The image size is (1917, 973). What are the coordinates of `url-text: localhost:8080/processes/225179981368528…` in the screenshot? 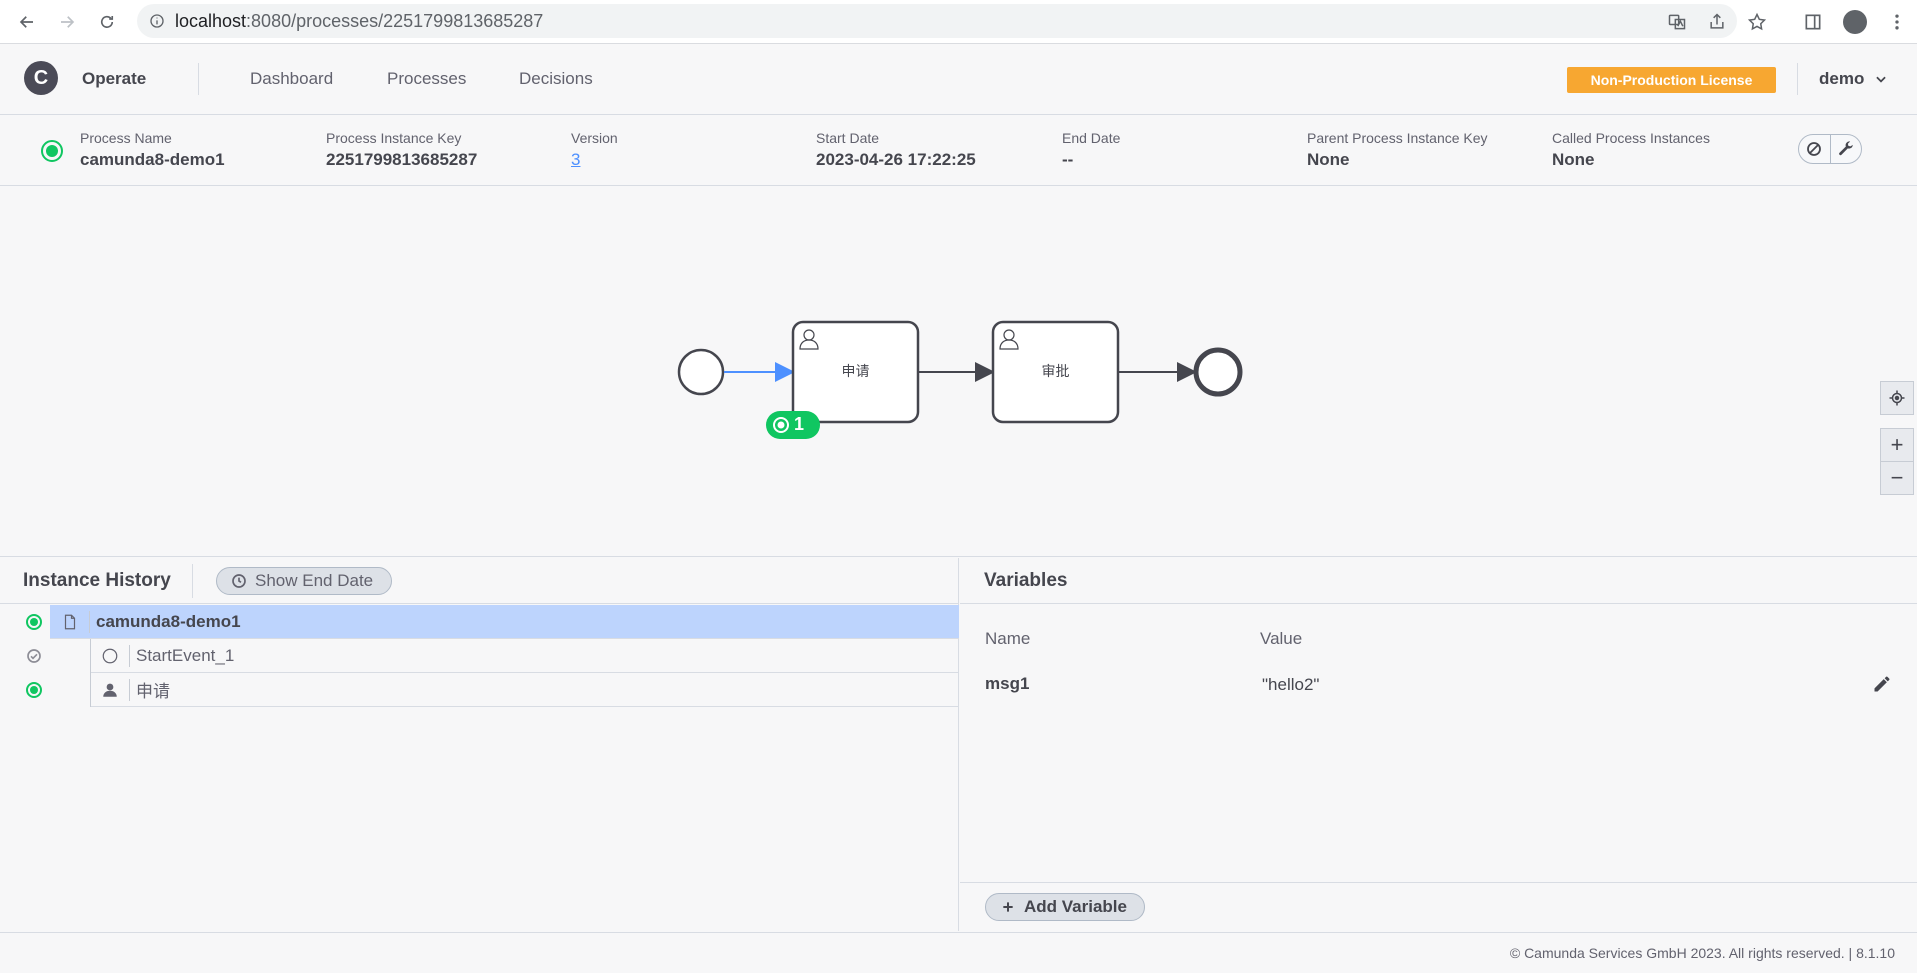 It's located at (359, 21).